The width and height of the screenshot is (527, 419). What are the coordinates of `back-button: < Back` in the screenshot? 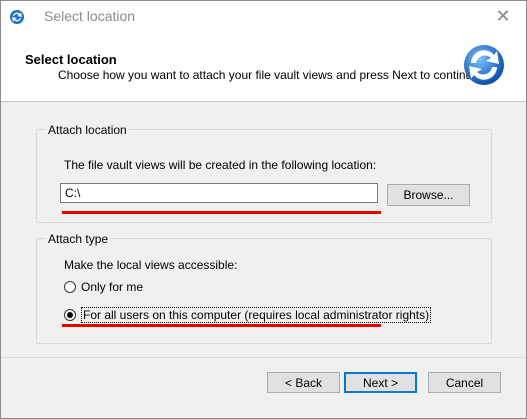 It's located at (303, 382).